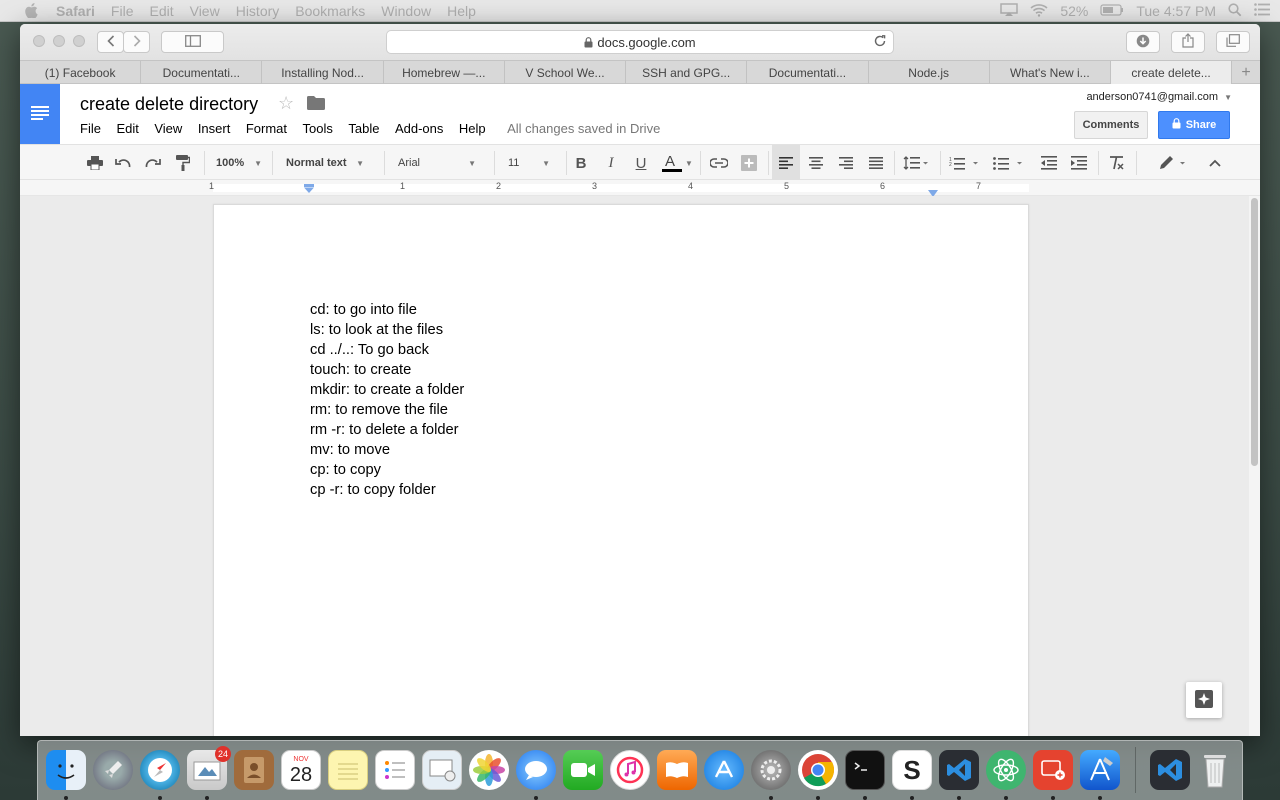 The image size is (1280, 800). I want to click on reminders-icon, so click(395, 770).